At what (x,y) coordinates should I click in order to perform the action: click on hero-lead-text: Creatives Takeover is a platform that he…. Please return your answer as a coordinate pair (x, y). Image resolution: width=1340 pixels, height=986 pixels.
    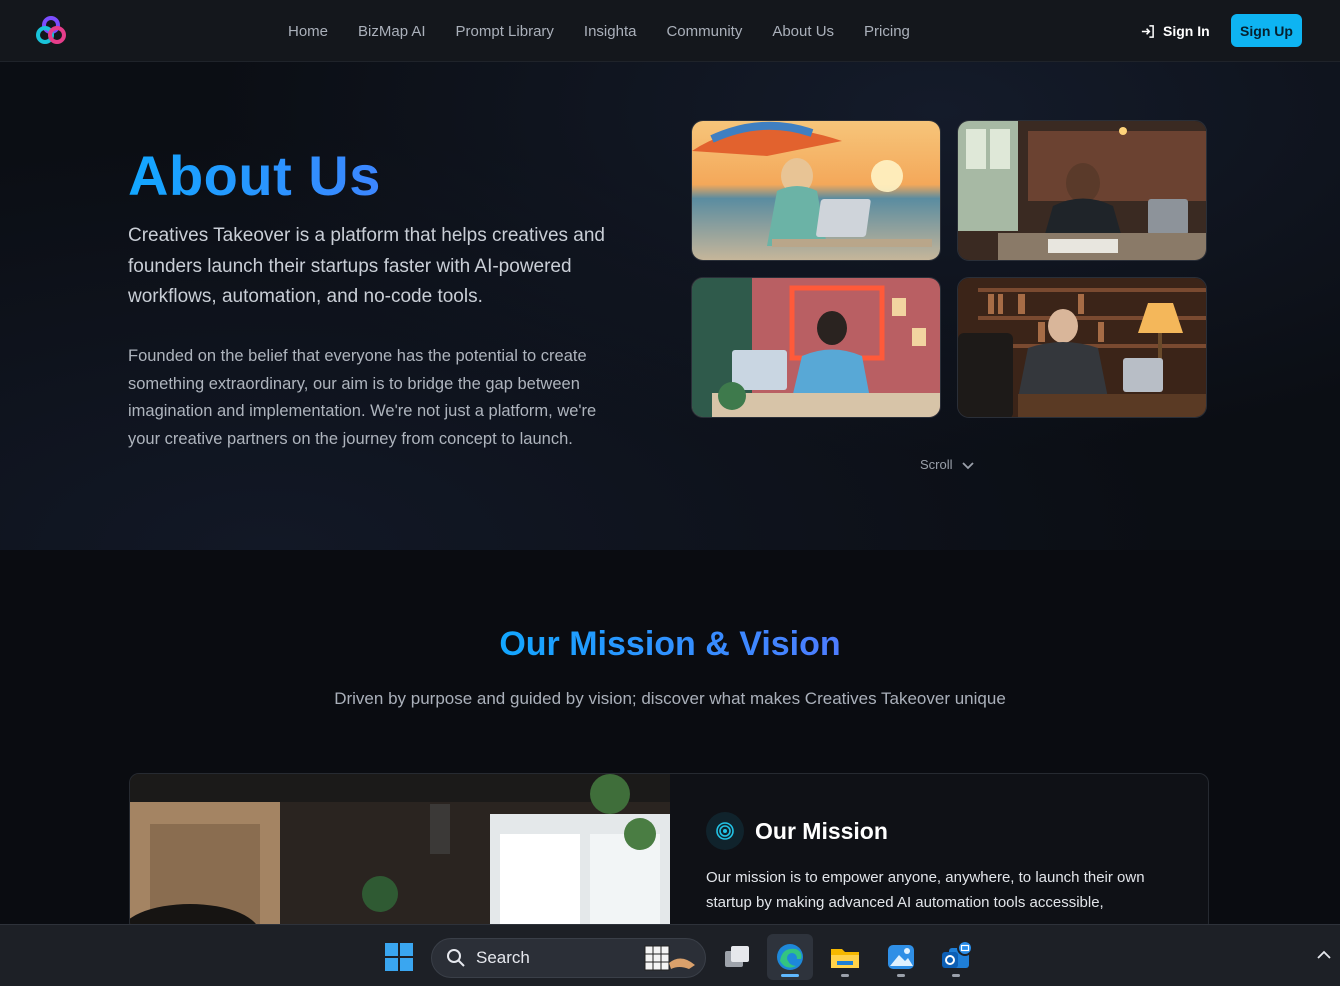
    Looking at the image, I should click on (366, 266).